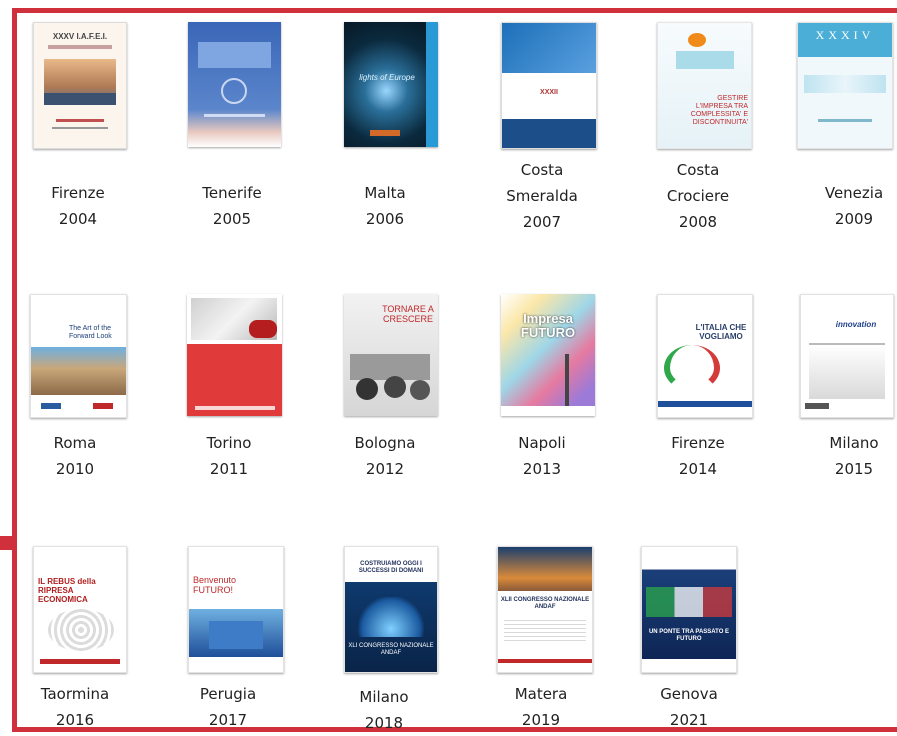 Image resolution: width=897 pixels, height=736 pixels. What do you see at coordinates (391, 355) in the screenshot?
I see `cover-bologna-2012: TORNARE A CRESCERE` at bounding box center [391, 355].